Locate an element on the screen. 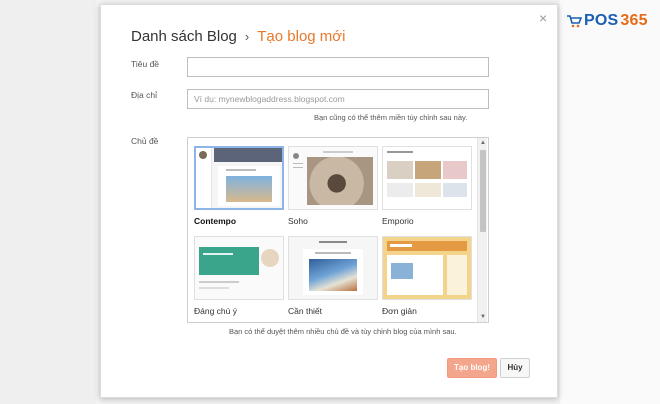 This screenshot has height=404, width=660. theme-thumbnail-notable is located at coordinates (239, 268).